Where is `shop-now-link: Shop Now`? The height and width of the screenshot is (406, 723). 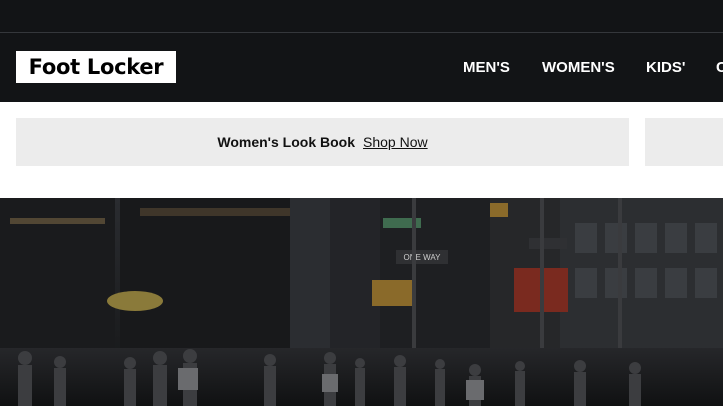
shop-now-link: Shop Now is located at coordinates (395, 142).